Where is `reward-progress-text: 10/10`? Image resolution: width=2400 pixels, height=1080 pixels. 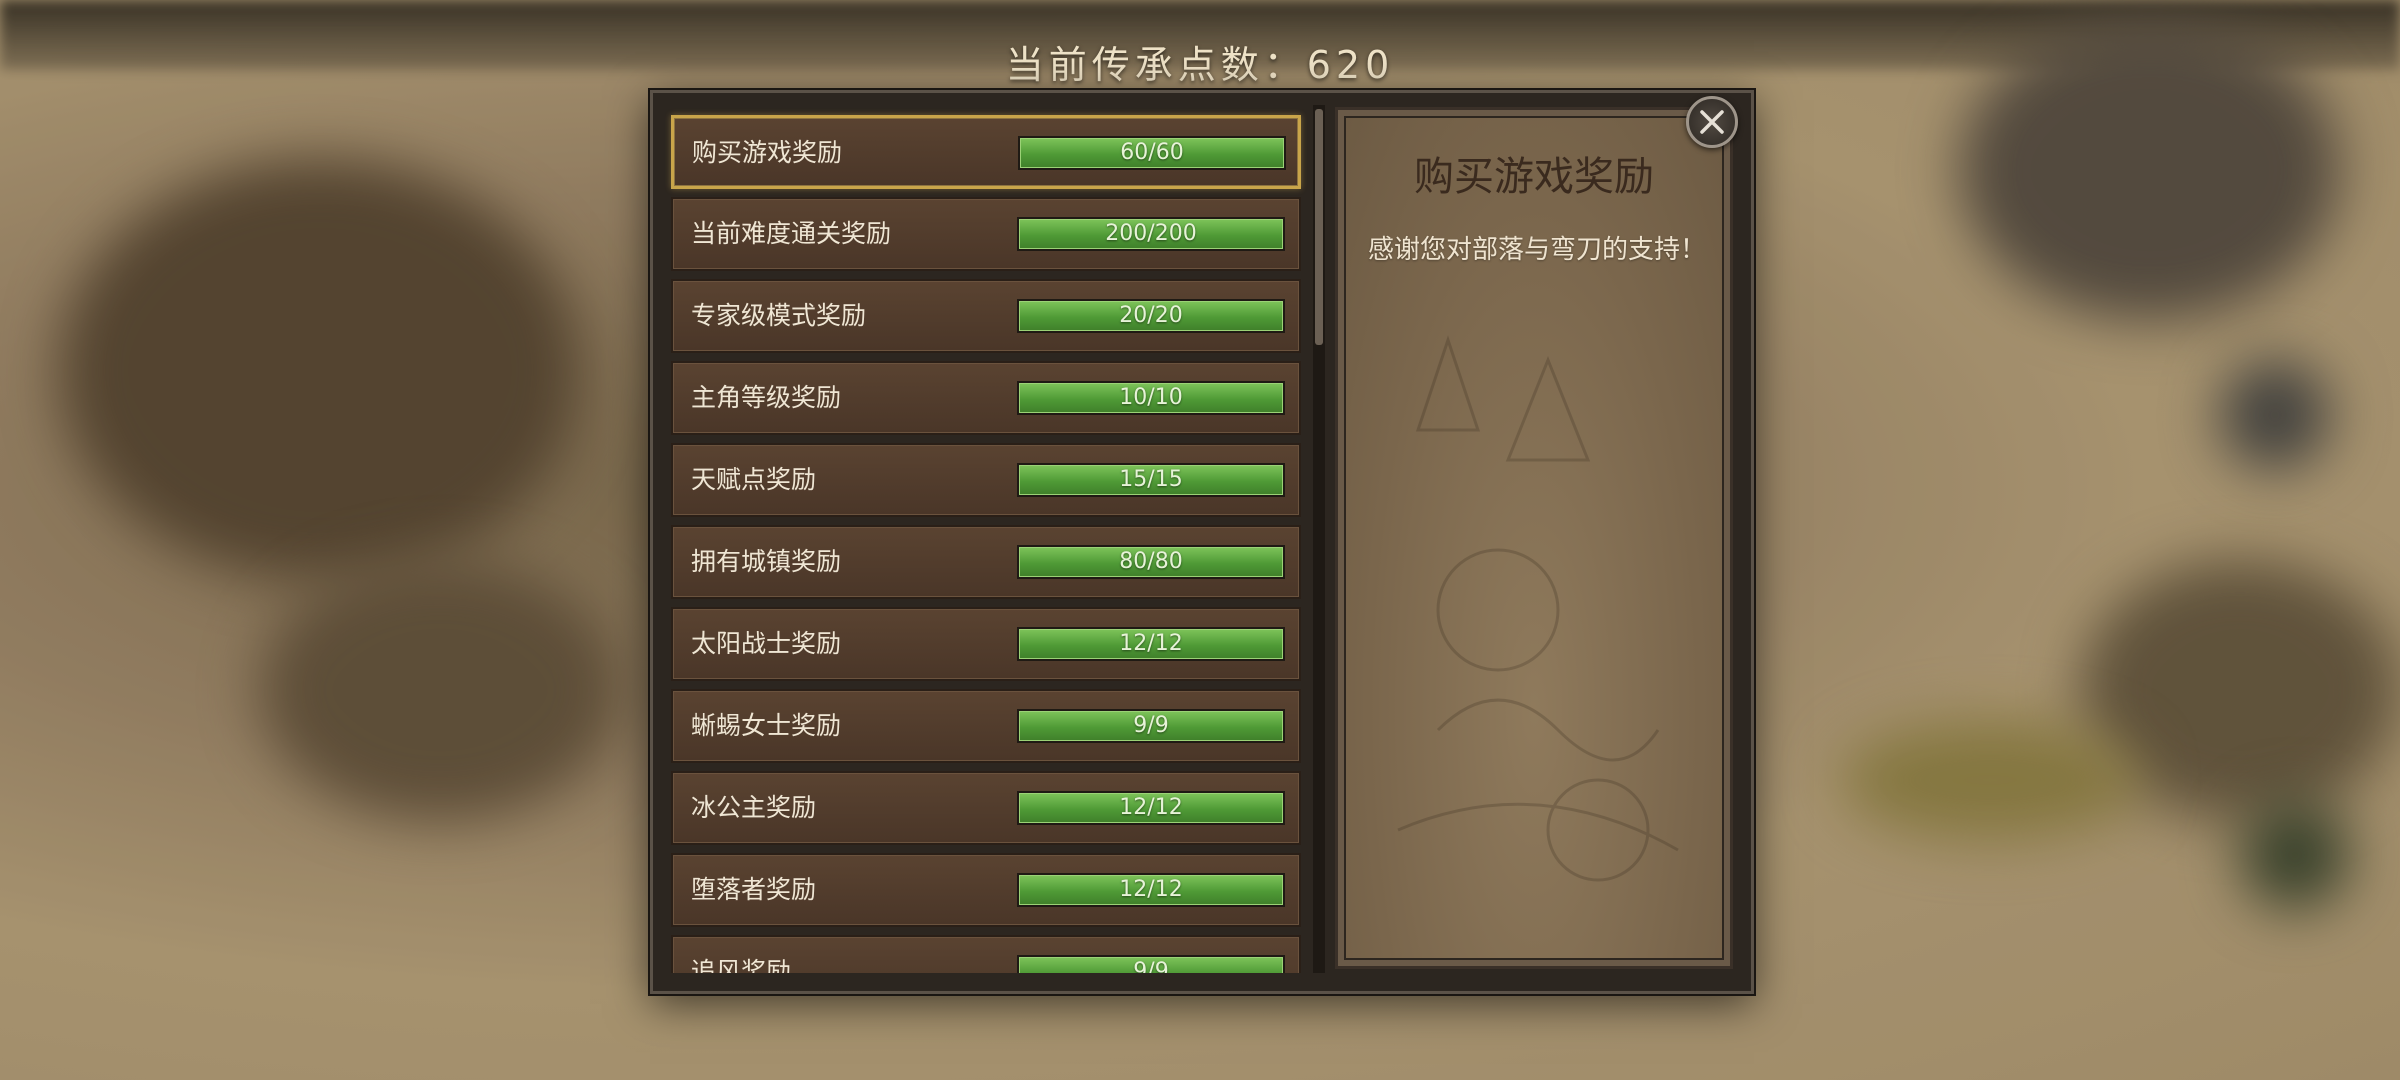 reward-progress-text: 10/10 is located at coordinates (1151, 397).